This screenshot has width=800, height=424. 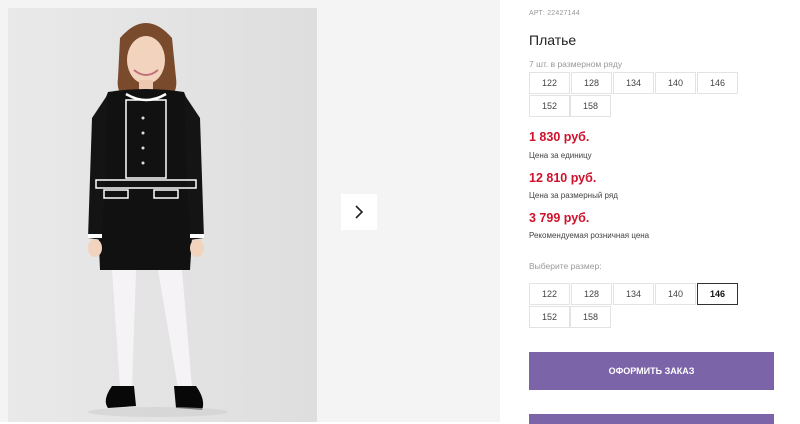 I want to click on pack-size-cell: 122, so click(x=549, y=83).